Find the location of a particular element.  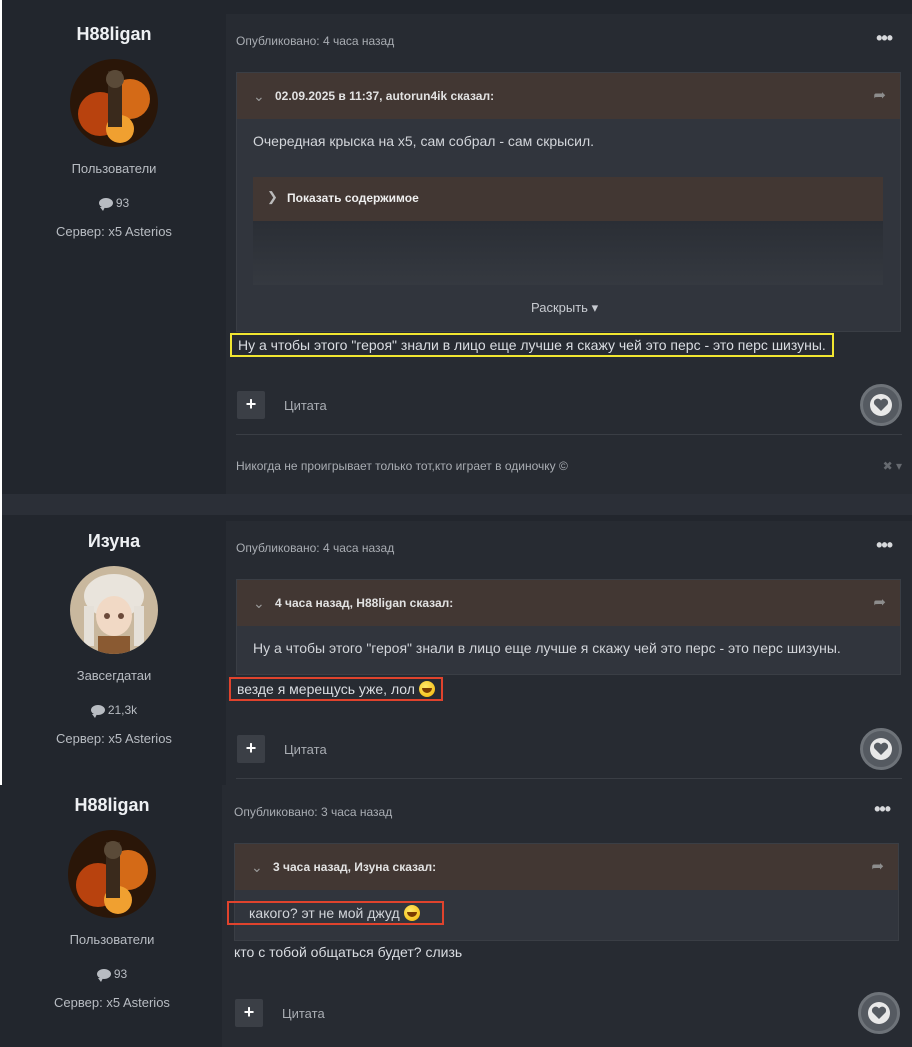

chevron-right-icon: ❯ is located at coordinates (272, 196).